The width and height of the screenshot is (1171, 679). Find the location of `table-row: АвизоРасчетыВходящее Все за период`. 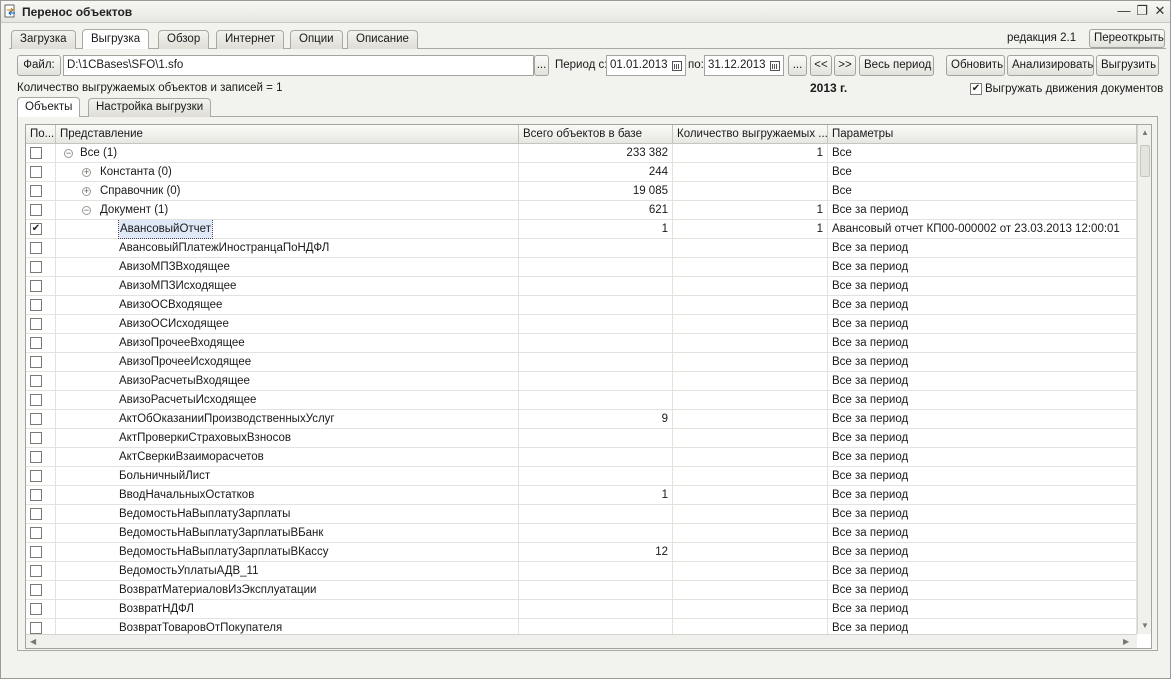

table-row: АвизоРасчетыВходящее Все за период is located at coordinates (581, 381).